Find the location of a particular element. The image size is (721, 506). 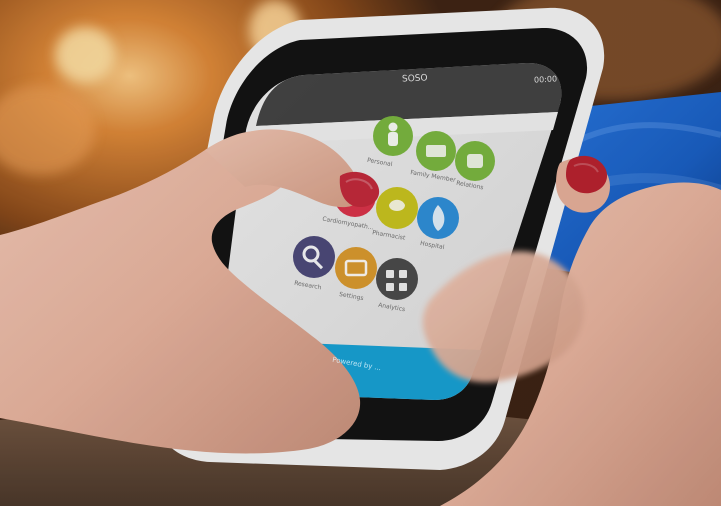

phone-status-time: 00:00 is located at coordinates (545, 79).